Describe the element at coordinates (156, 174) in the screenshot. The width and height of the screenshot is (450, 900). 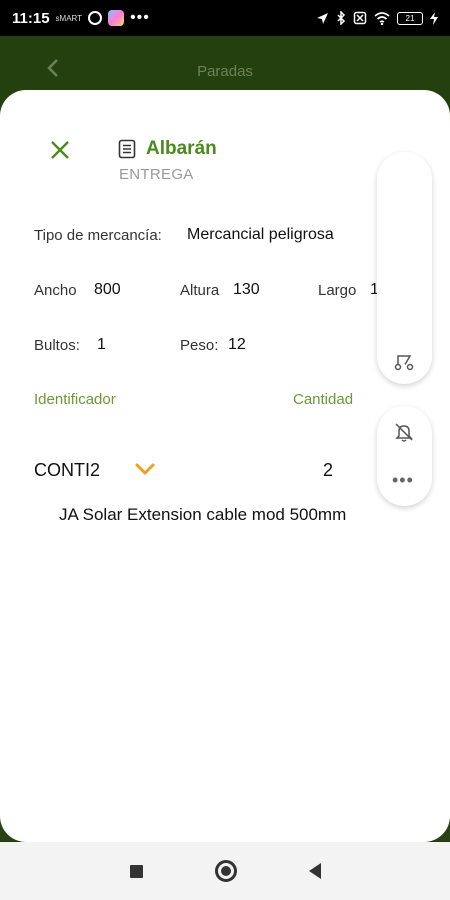
I see `page-subtitle: ENTREGA` at that location.